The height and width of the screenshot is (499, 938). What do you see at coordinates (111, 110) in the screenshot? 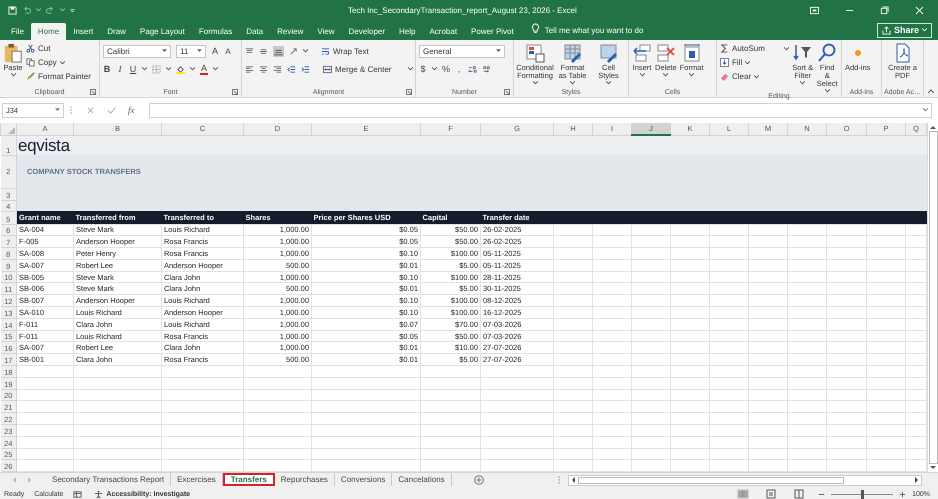
I see `check-icon` at bounding box center [111, 110].